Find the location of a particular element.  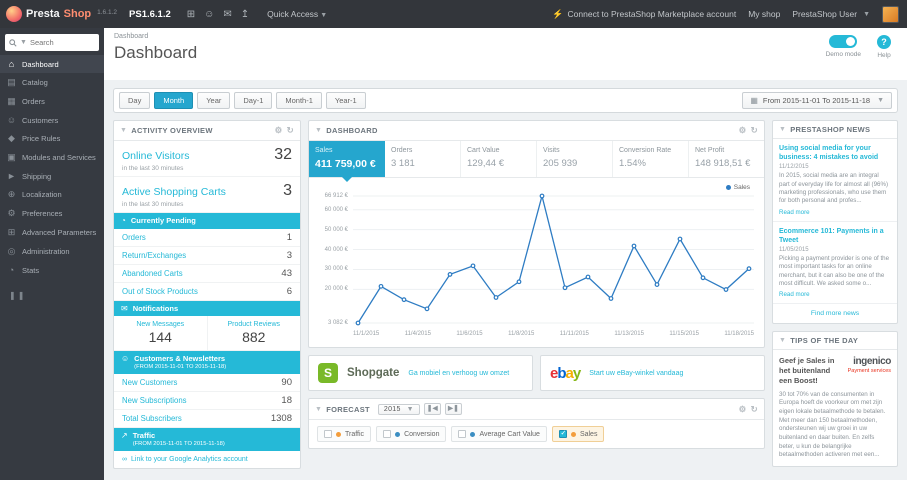

range-button-day-1: Day-1 is located at coordinates (253, 100).